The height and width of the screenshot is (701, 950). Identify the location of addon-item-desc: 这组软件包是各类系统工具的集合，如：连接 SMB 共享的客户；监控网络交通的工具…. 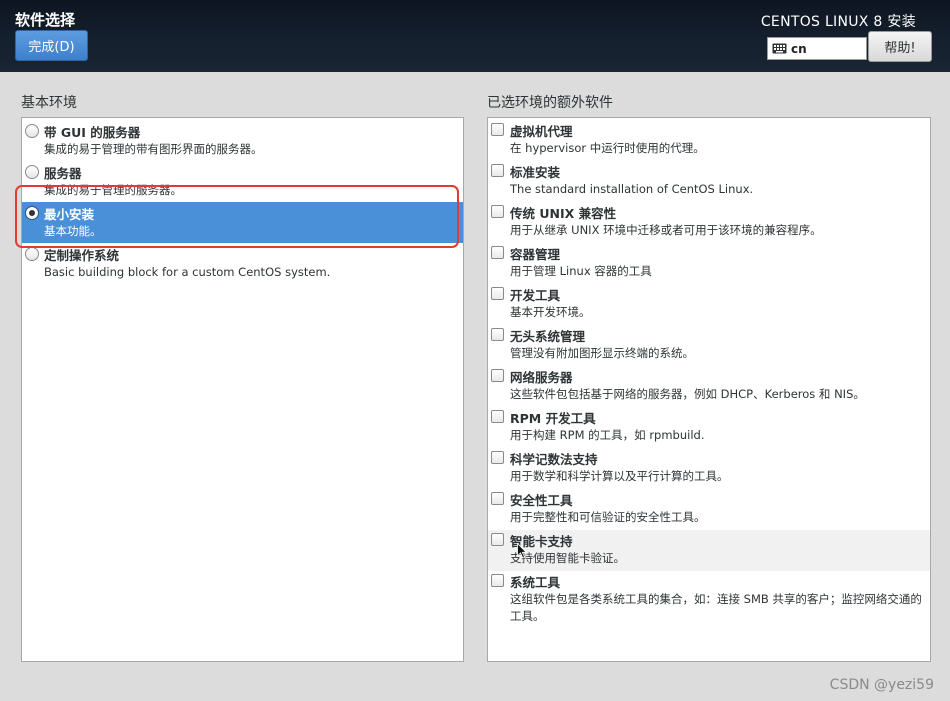
(716, 607).